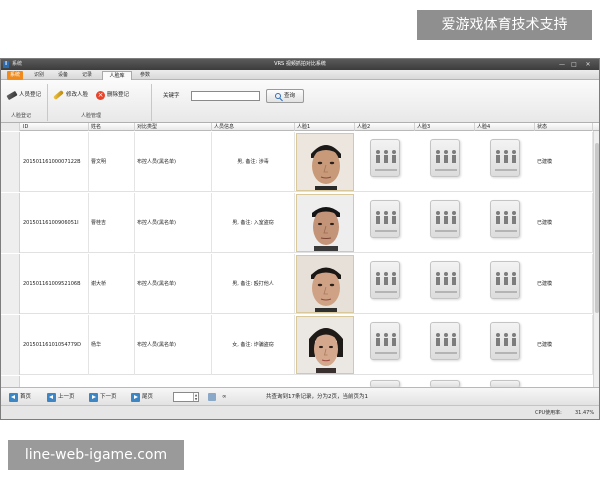  I want to click on last-page-button: 尾页, so click(142, 397).